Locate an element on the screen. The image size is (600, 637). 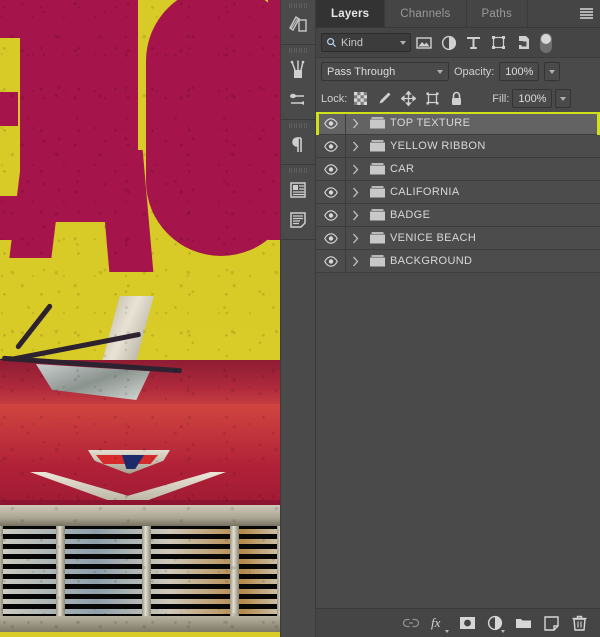
layer-row: CALIFORNIA is located at coordinates (458, 192).